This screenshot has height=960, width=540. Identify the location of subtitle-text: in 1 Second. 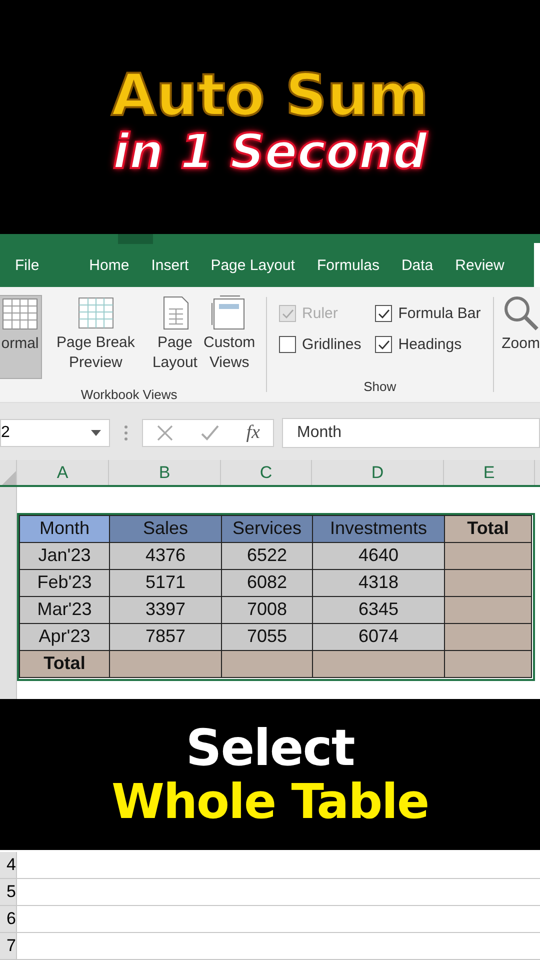
(270, 153).